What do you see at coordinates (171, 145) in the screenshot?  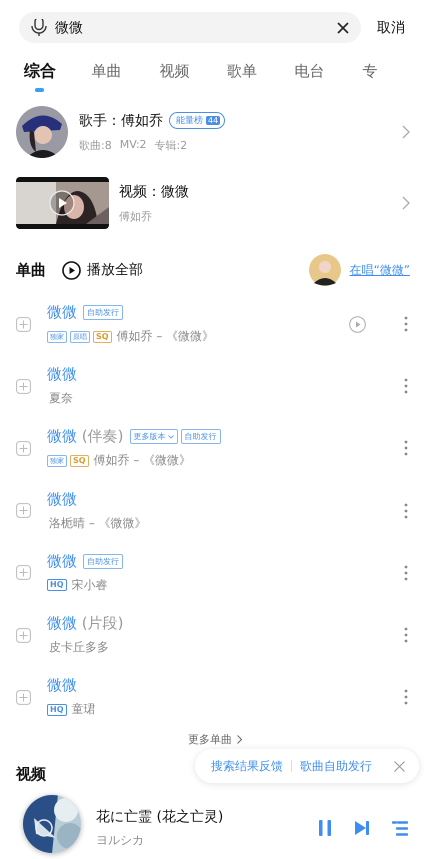 I see `artist-stat: 专辑:2` at bounding box center [171, 145].